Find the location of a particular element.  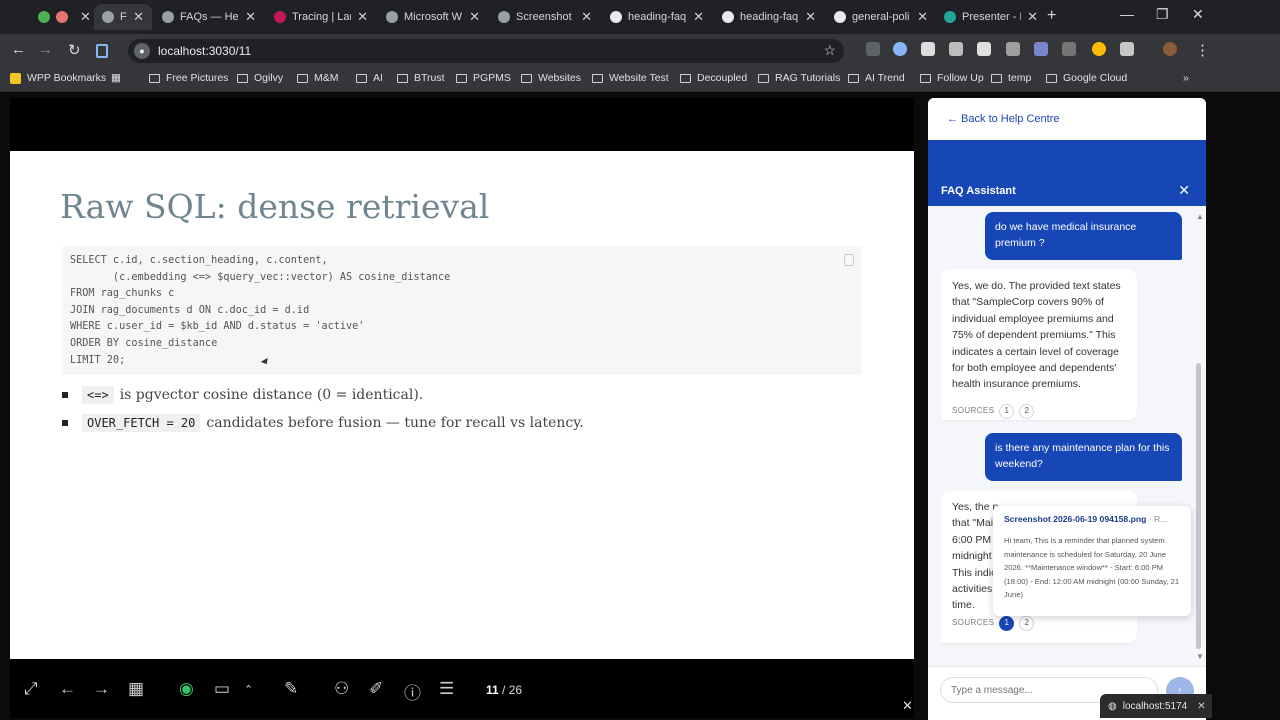

reload-icon: ↻ is located at coordinates (74, 50).